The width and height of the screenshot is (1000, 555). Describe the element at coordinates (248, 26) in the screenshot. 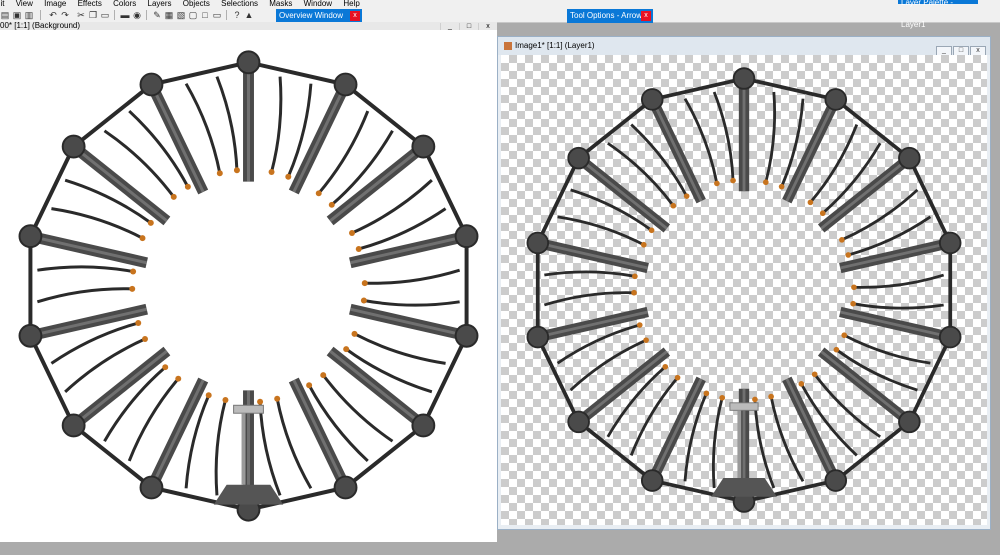

I see `left-window-titlebar: 00* [1:1] (Background) _ □ x` at that location.